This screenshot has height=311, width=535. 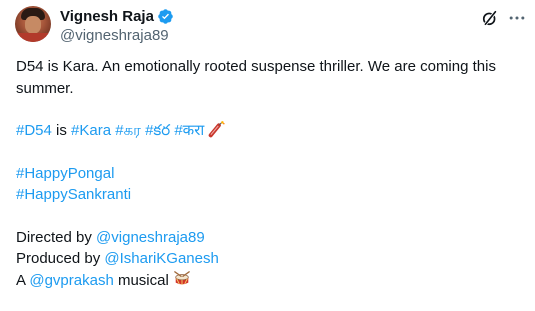 What do you see at coordinates (271, 195) in the screenshot?
I see `tweet-line-sankranti: #HappySankranti` at bounding box center [271, 195].